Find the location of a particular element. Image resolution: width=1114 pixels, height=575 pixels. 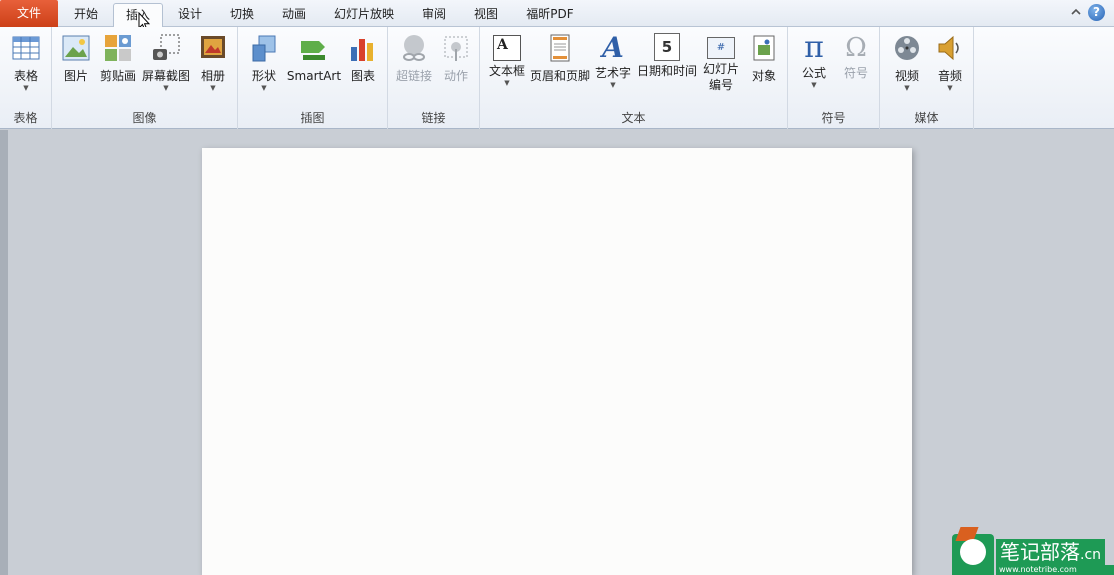

textbox-button: A 文本框 ▼ is located at coordinates (507, 67).